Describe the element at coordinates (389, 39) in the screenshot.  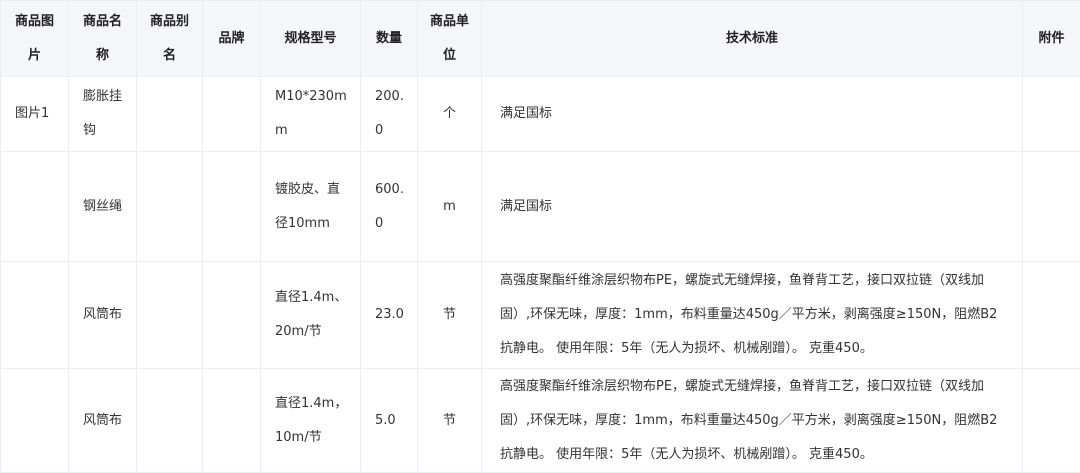
I see `header-qty: 数量` at that location.